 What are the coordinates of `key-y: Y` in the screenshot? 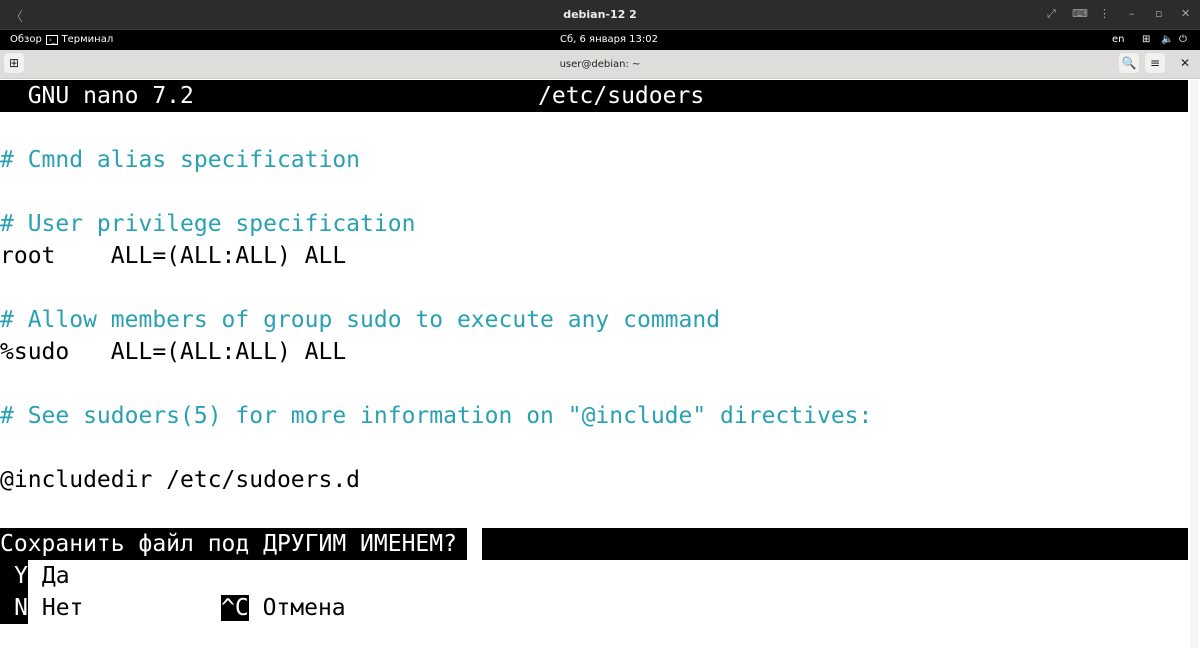 It's located at (14, 576).